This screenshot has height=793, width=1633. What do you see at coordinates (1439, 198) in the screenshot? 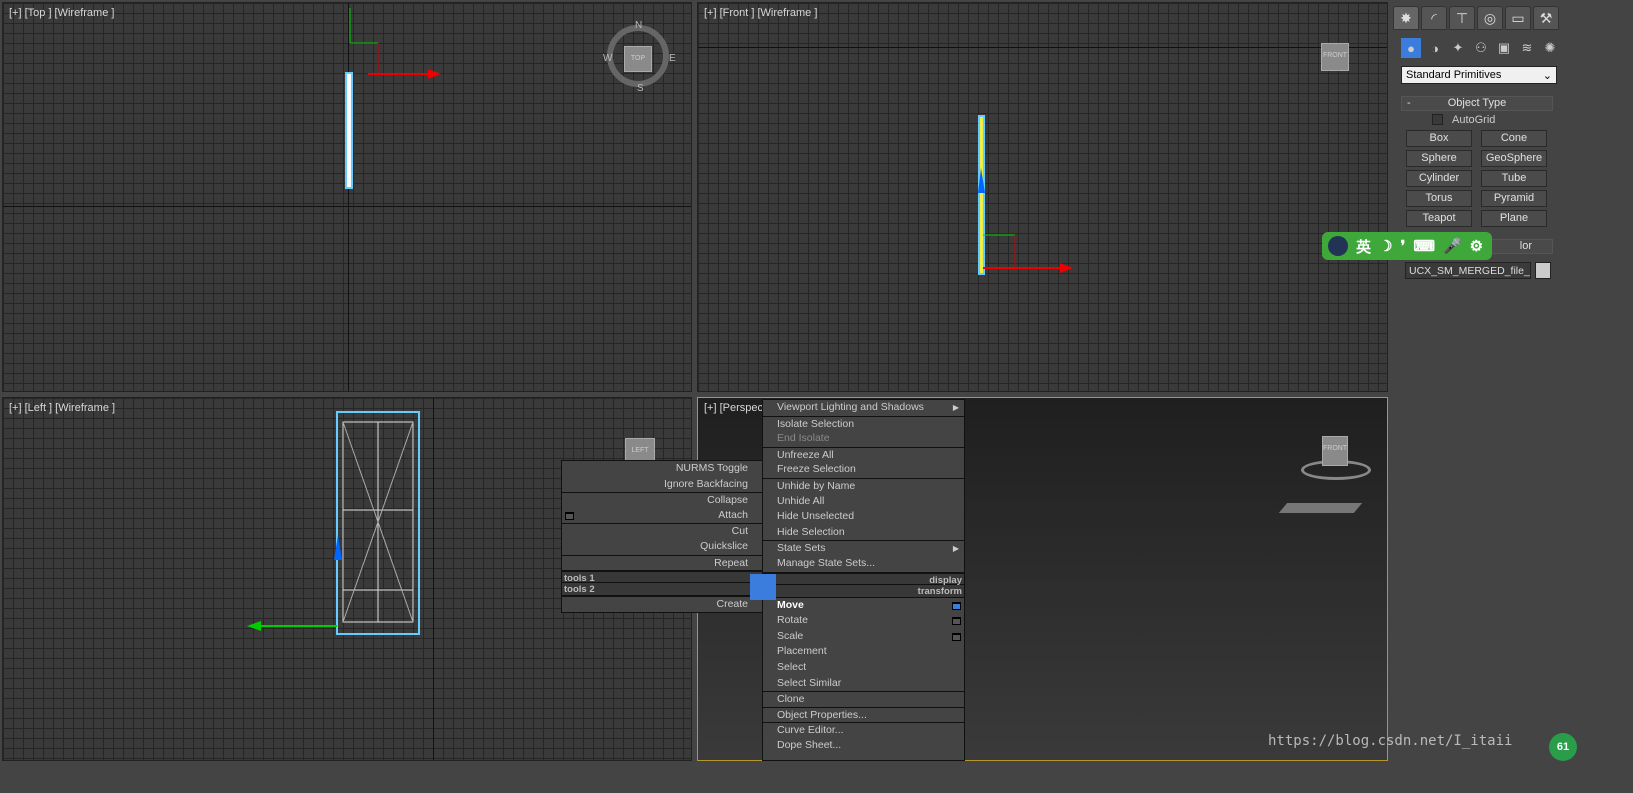
I see `create-torus-button: Torus` at bounding box center [1439, 198].